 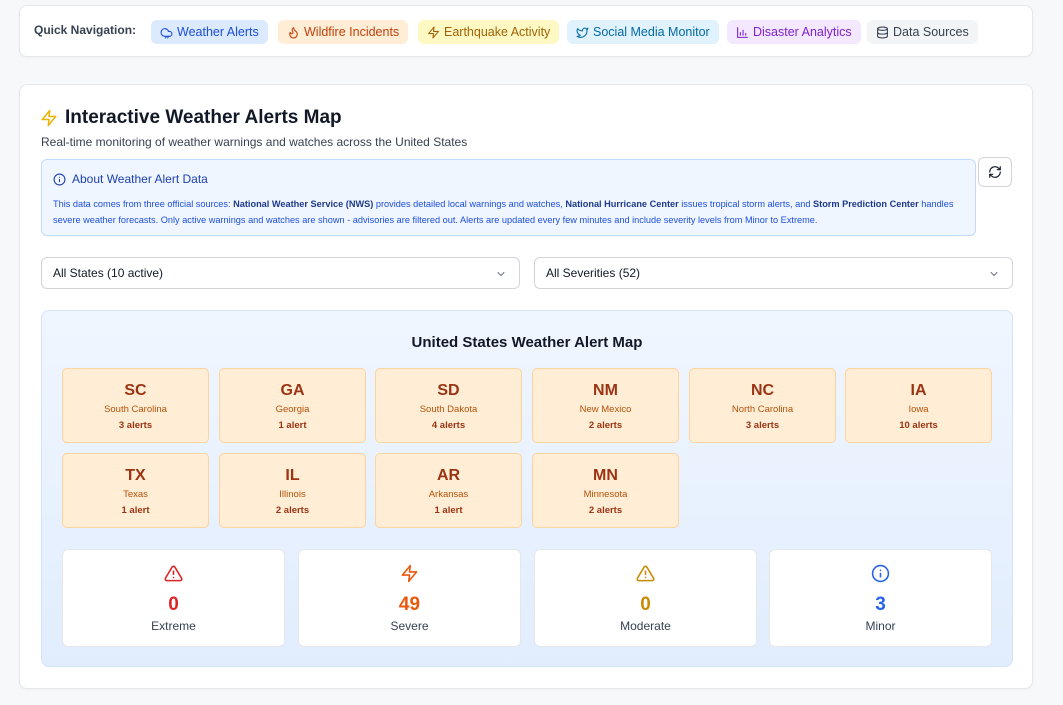 I want to click on severity-card-moderate: 0 Moderate, so click(x=645, y=598).